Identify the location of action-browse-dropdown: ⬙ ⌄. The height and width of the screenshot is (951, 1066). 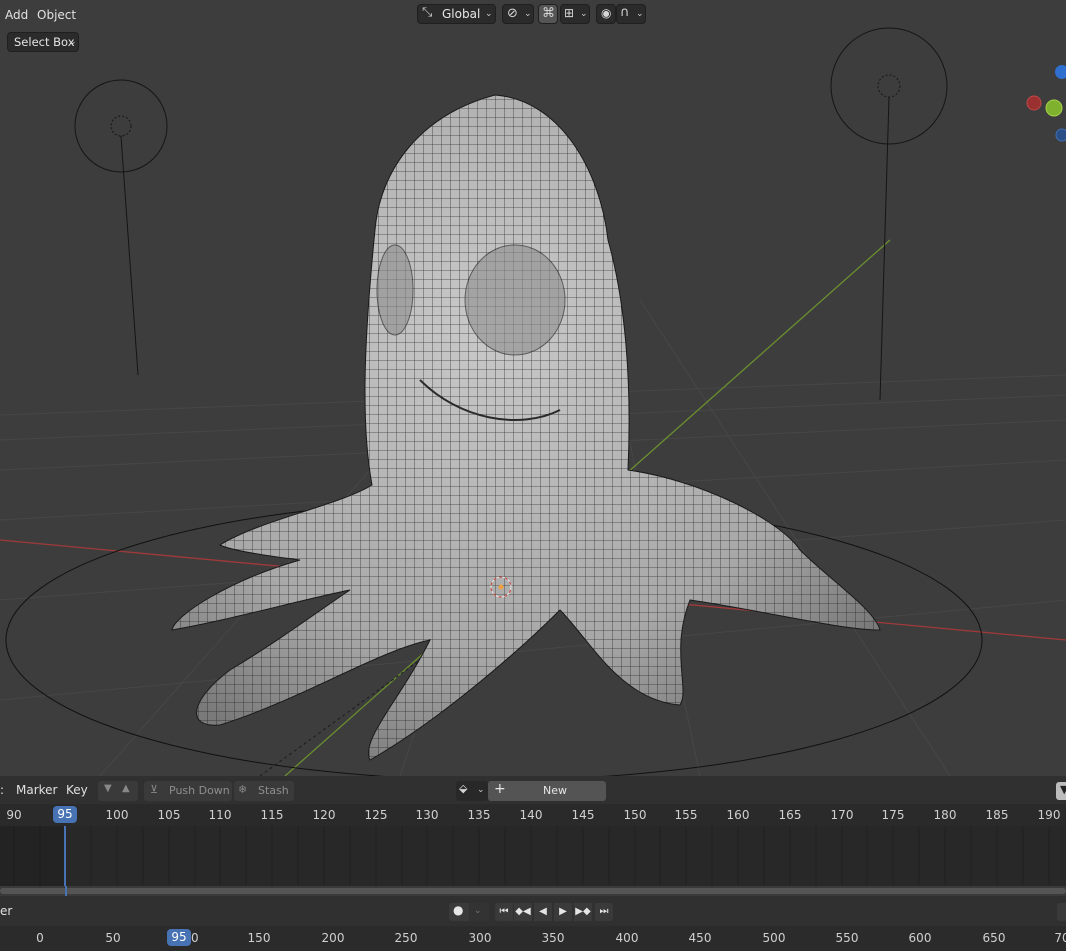
(472, 791).